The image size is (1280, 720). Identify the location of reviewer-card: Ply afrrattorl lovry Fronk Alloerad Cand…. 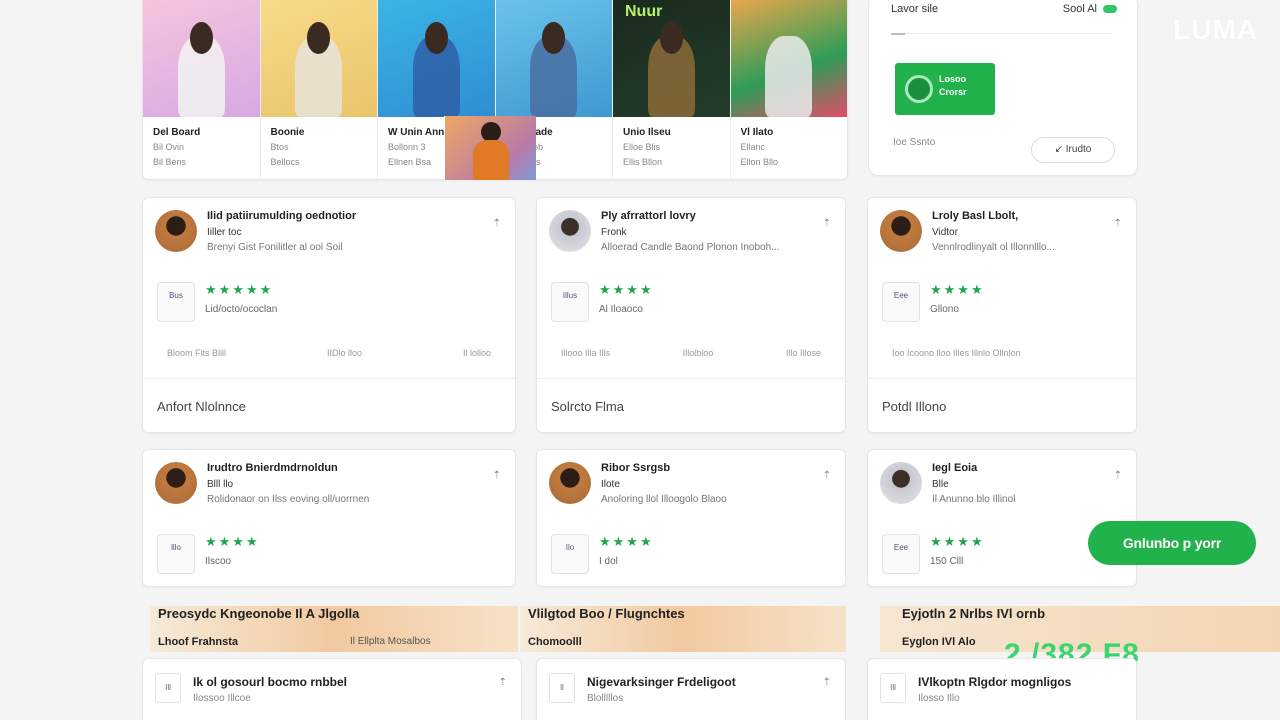
(691, 315).